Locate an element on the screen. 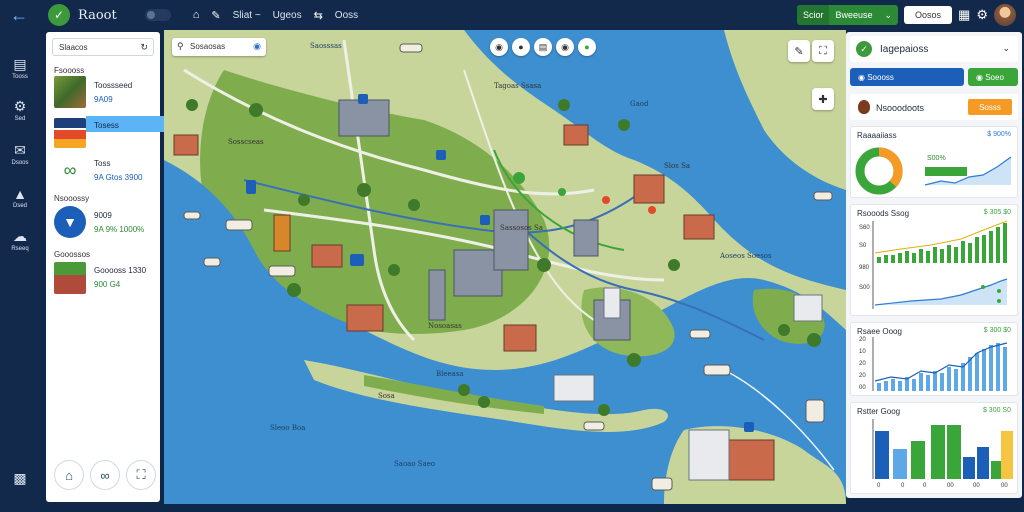 The height and width of the screenshot is (512, 1024). column-chart is located at coordinates (942, 449).